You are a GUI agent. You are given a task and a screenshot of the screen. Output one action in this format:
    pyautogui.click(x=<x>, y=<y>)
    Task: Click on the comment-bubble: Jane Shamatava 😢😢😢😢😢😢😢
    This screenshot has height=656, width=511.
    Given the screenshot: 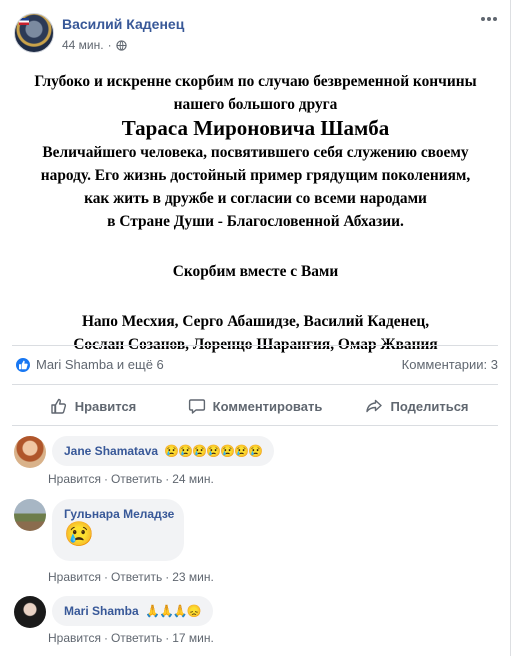 What is the action you would take?
    pyautogui.click(x=163, y=451)
    